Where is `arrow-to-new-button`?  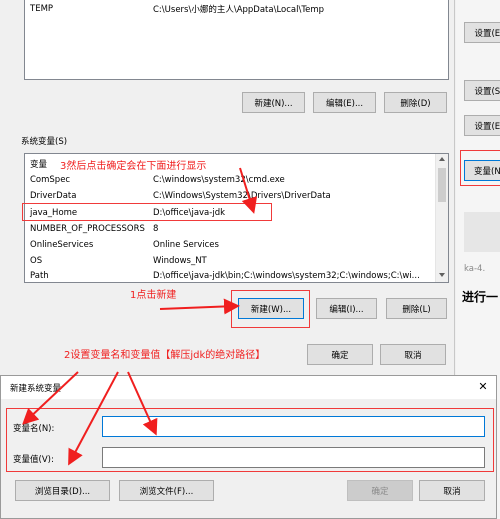 arrow-to-new-button is located at coordinates (199, 306).